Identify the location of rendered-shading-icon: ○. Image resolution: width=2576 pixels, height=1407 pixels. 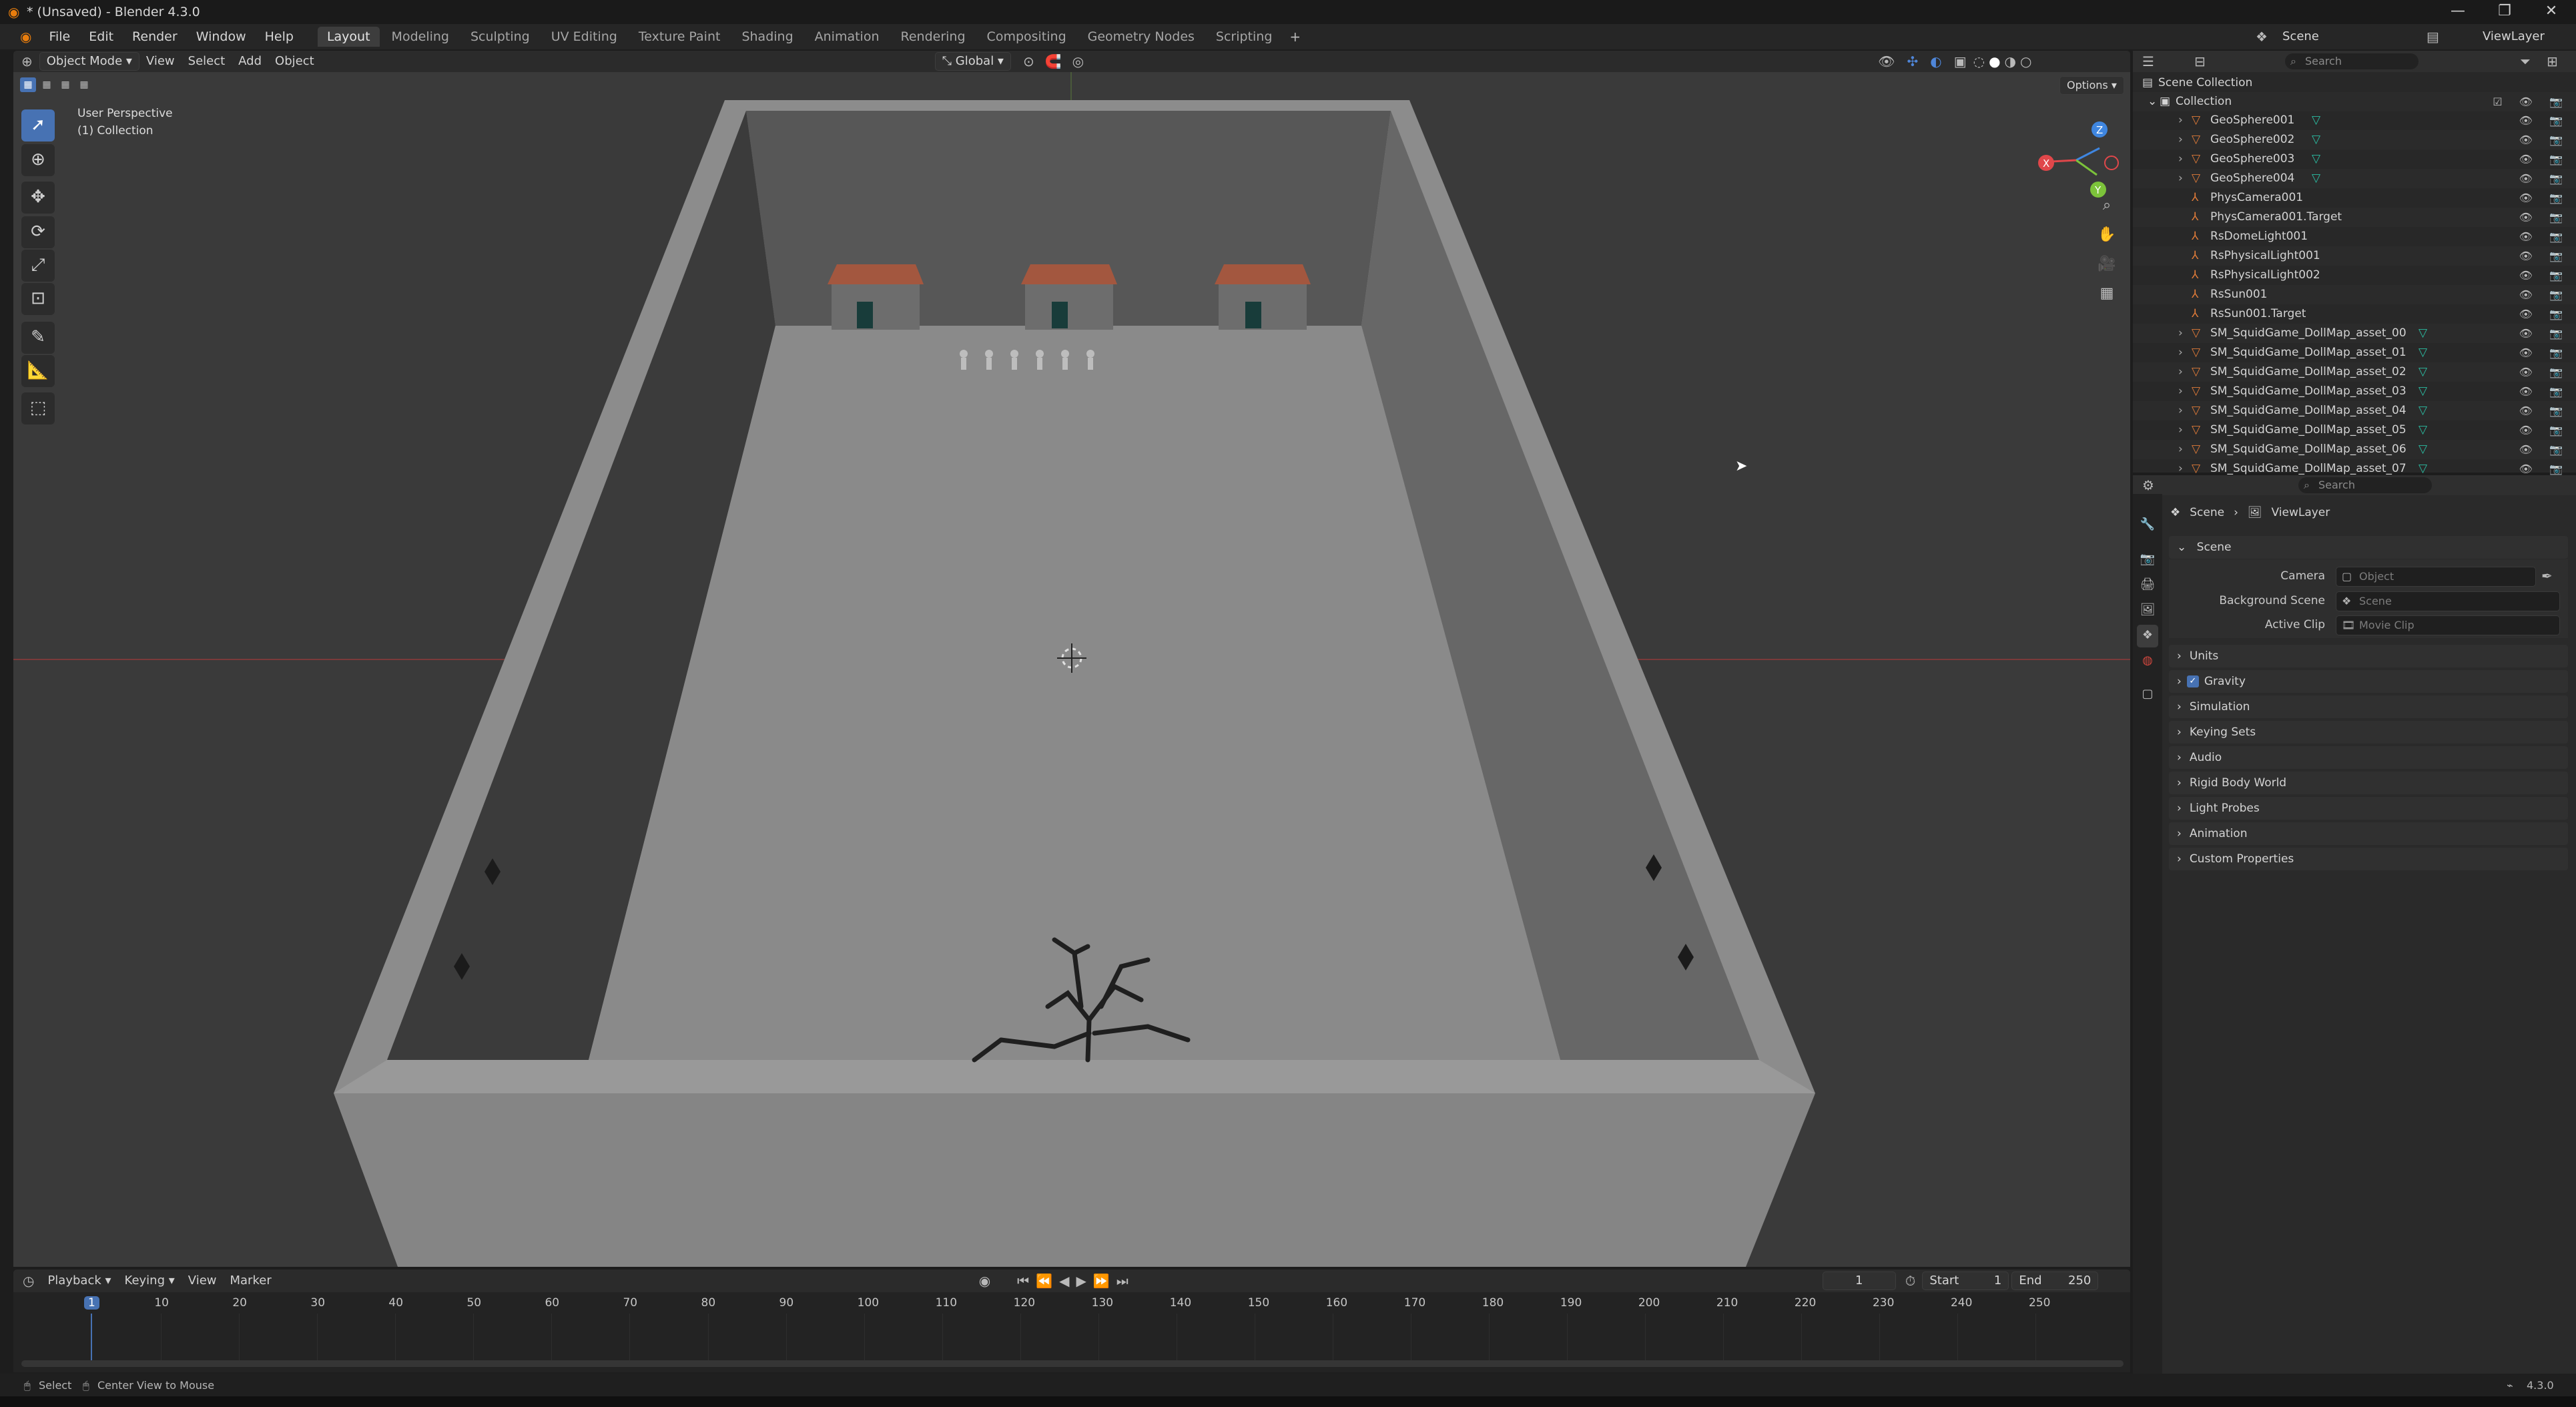
(2025, 61).